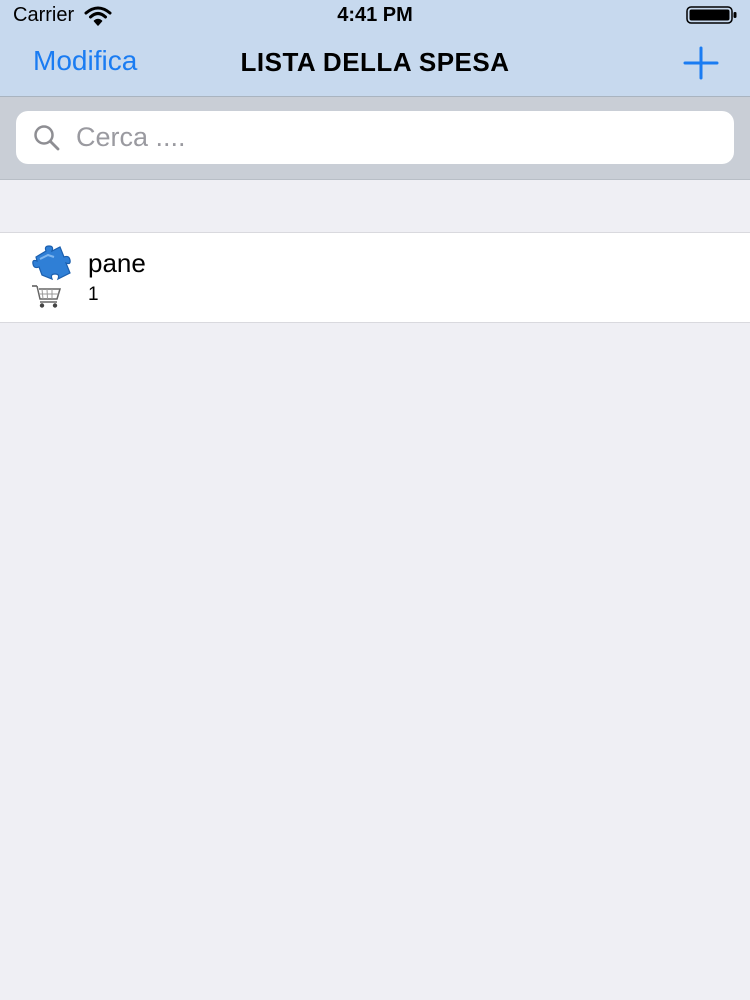  Describe the element at coordinates (47, 137) in the screenshot. I see `search-icon` at that location.